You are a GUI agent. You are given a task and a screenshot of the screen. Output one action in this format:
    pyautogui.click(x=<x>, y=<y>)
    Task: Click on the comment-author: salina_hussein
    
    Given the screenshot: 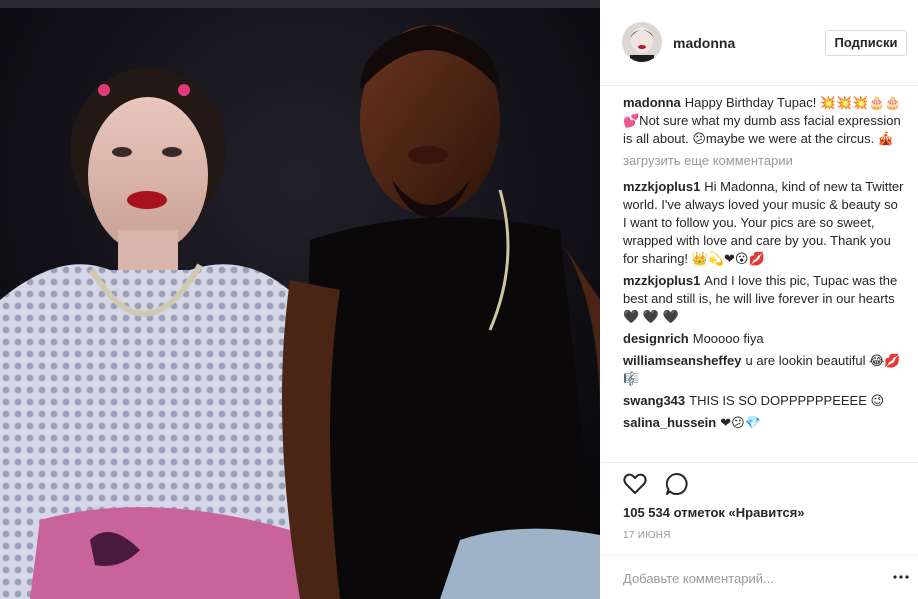 What is the action you would take?
    pyautogui.click(x=669, y=422)
    